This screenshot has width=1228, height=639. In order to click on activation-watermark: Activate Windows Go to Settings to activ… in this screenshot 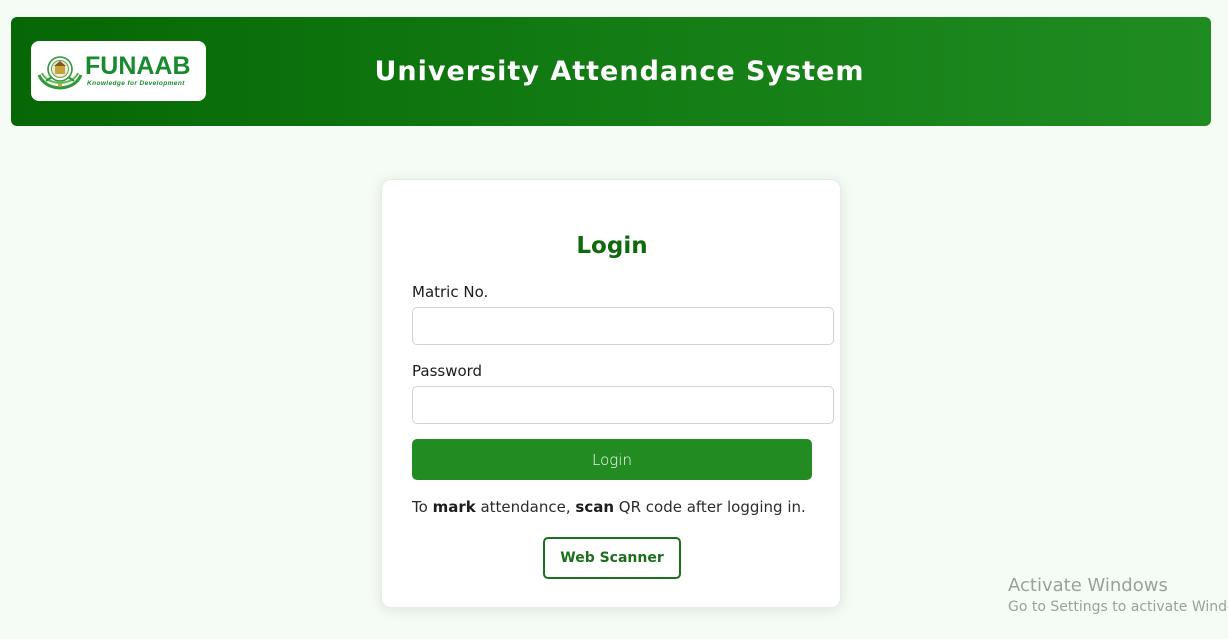, I will do `click(1118, 595)`.